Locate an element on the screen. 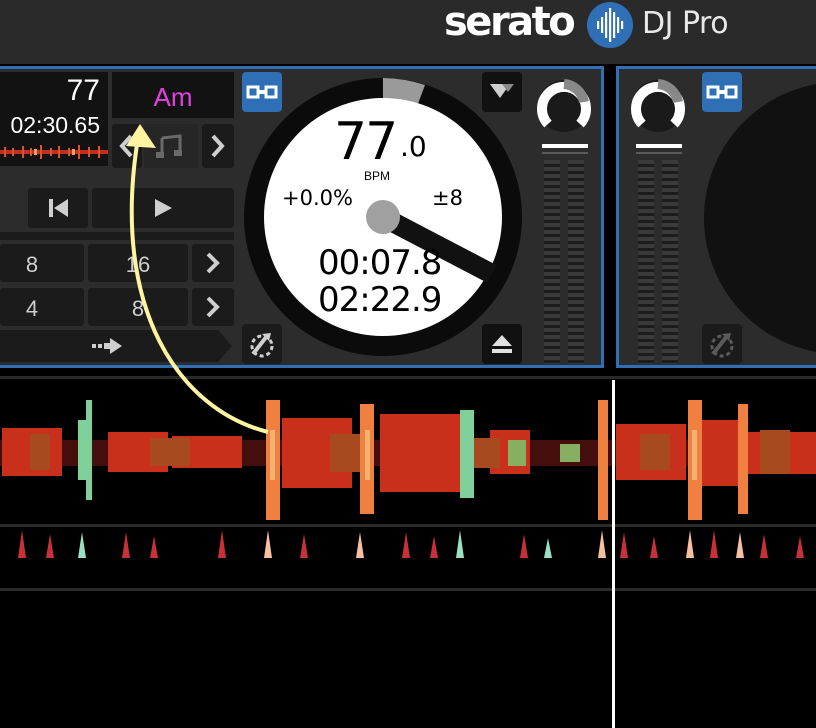 The image size is (816, 728). key-lock-button is located at coordinates (171, 146).